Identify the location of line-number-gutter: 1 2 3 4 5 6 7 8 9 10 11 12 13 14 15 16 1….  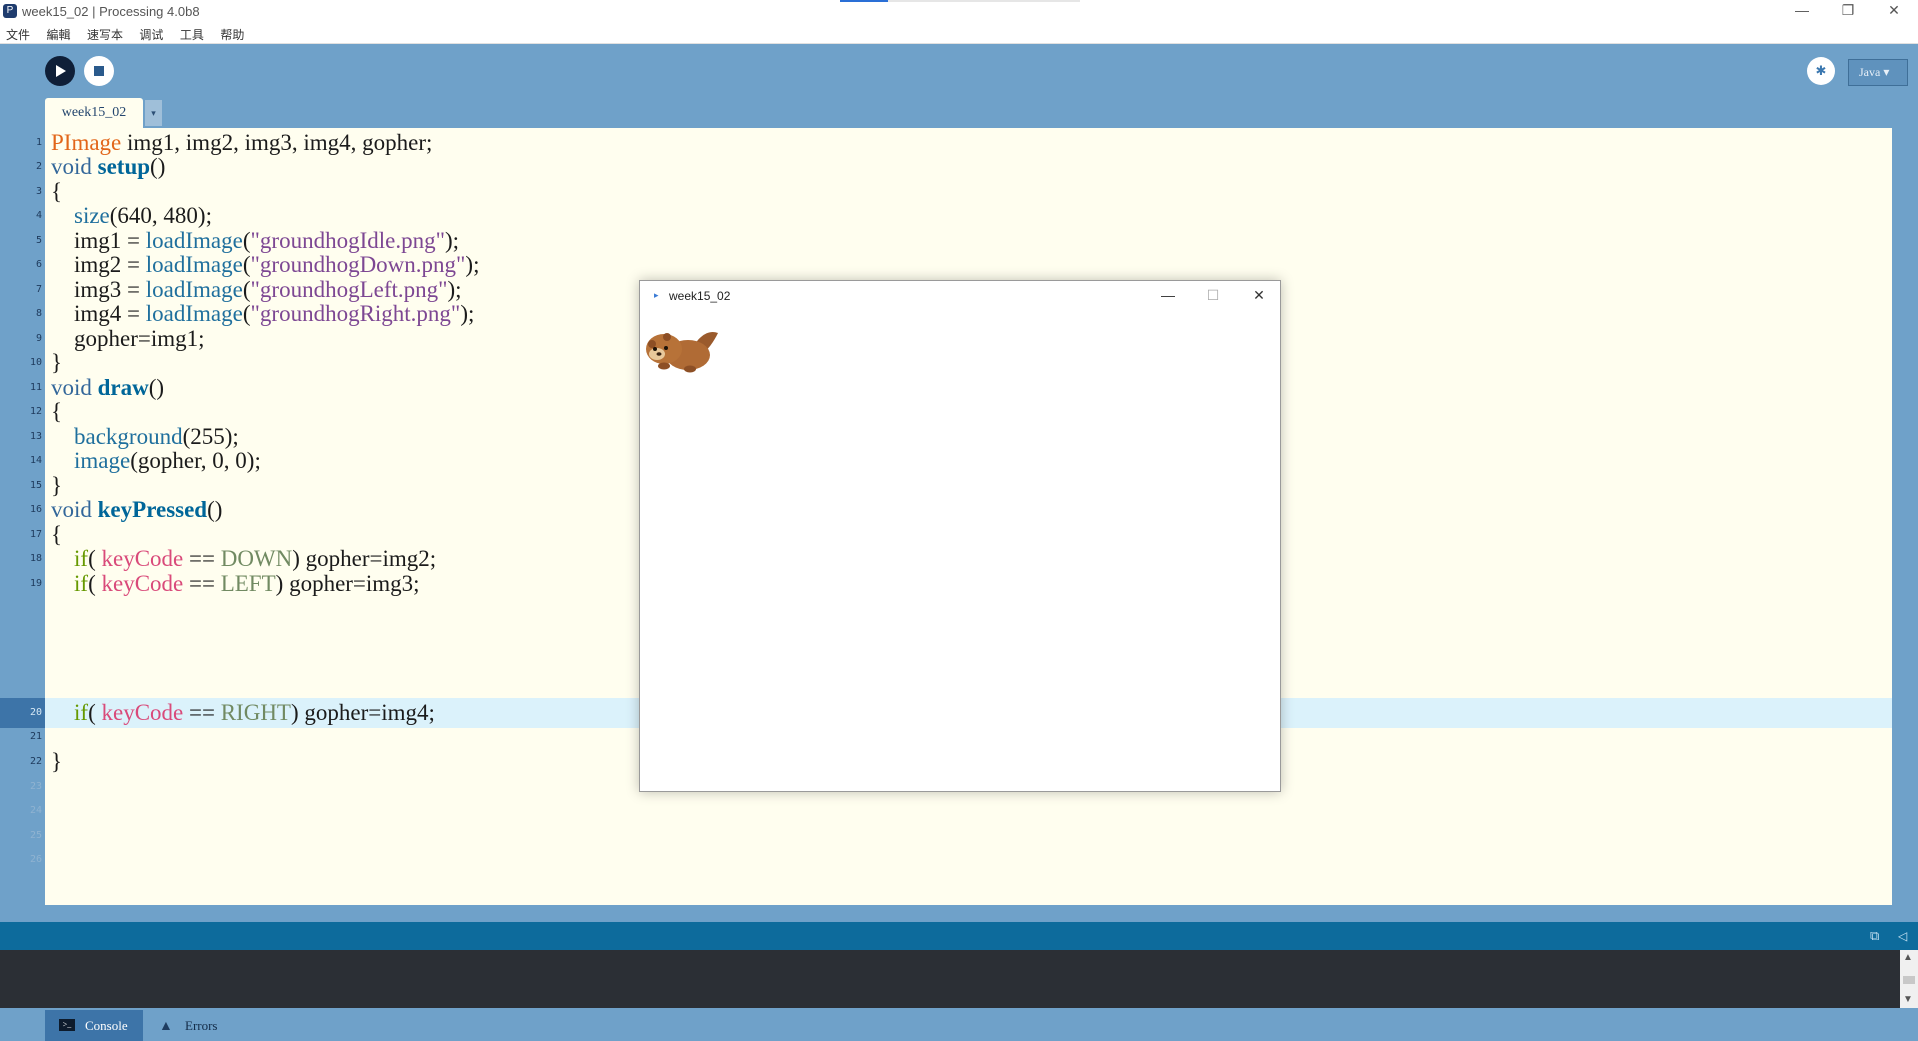
(22, 516).